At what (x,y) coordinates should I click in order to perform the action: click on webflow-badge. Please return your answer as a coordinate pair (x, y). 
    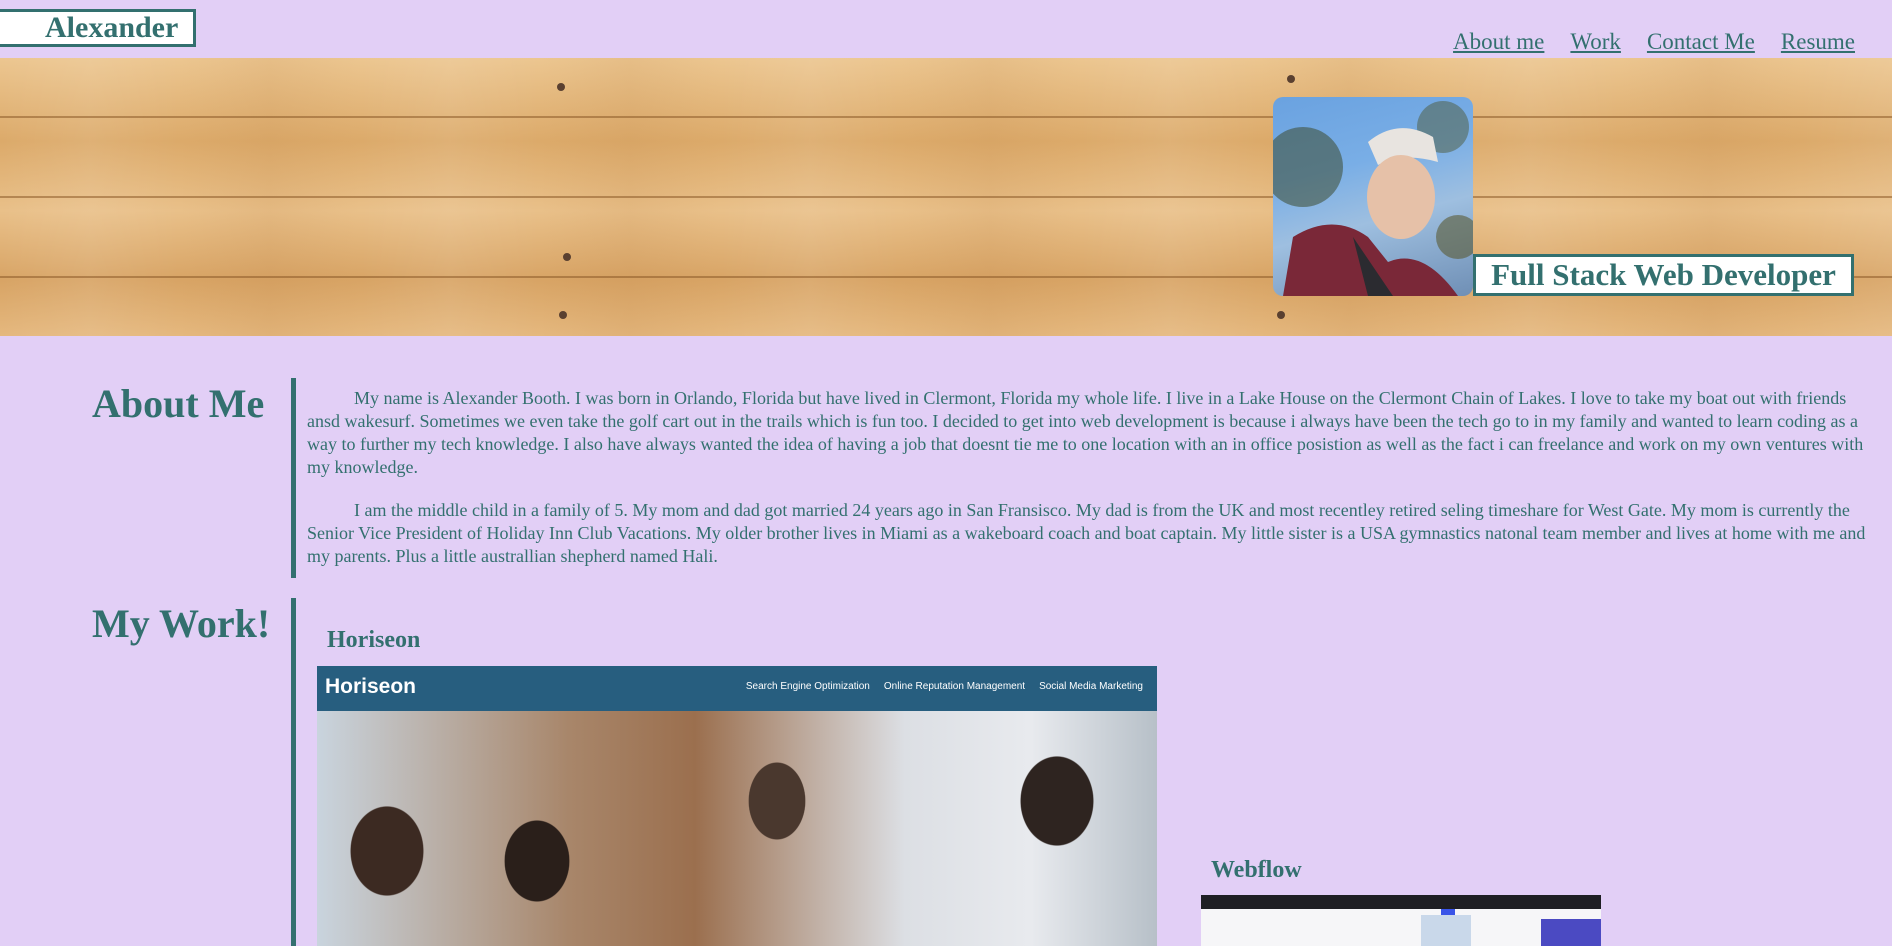
    Looking at the image, I should click on (1448, 912).